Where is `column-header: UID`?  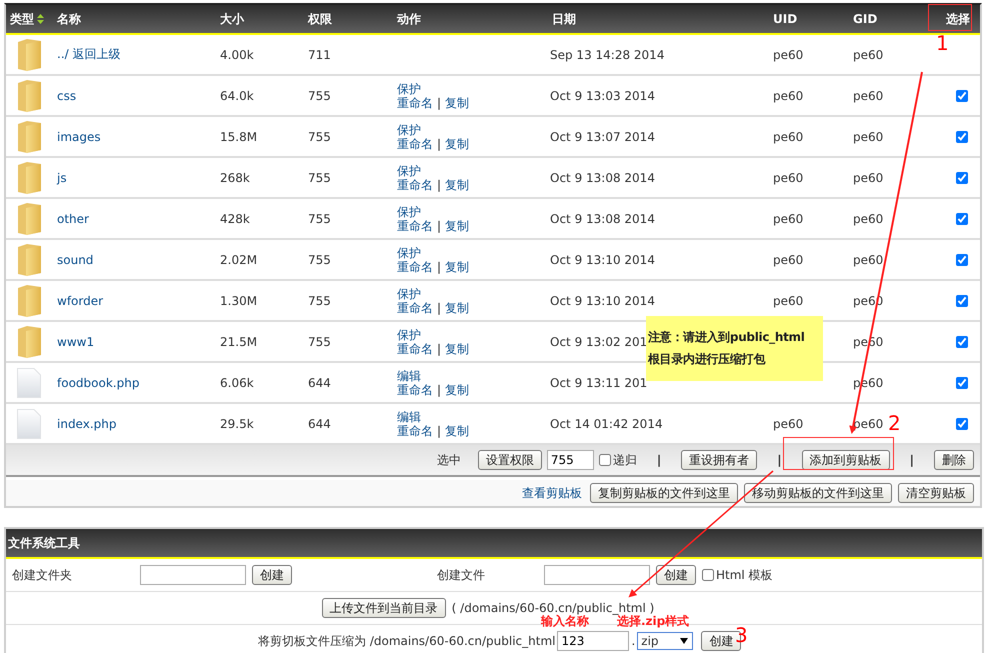
column-header: UID is located at coordinates (785, 19).